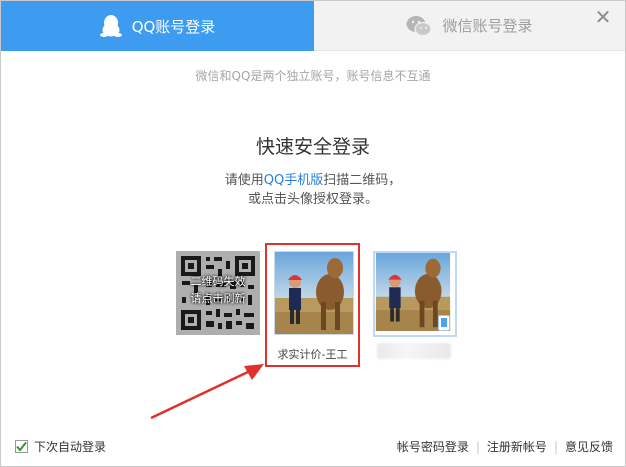  What do you see at coordinates (293, 180) in the screenshot?
I see `qq-mobile-link: QQ手机版` at bounding box center [293, 180].